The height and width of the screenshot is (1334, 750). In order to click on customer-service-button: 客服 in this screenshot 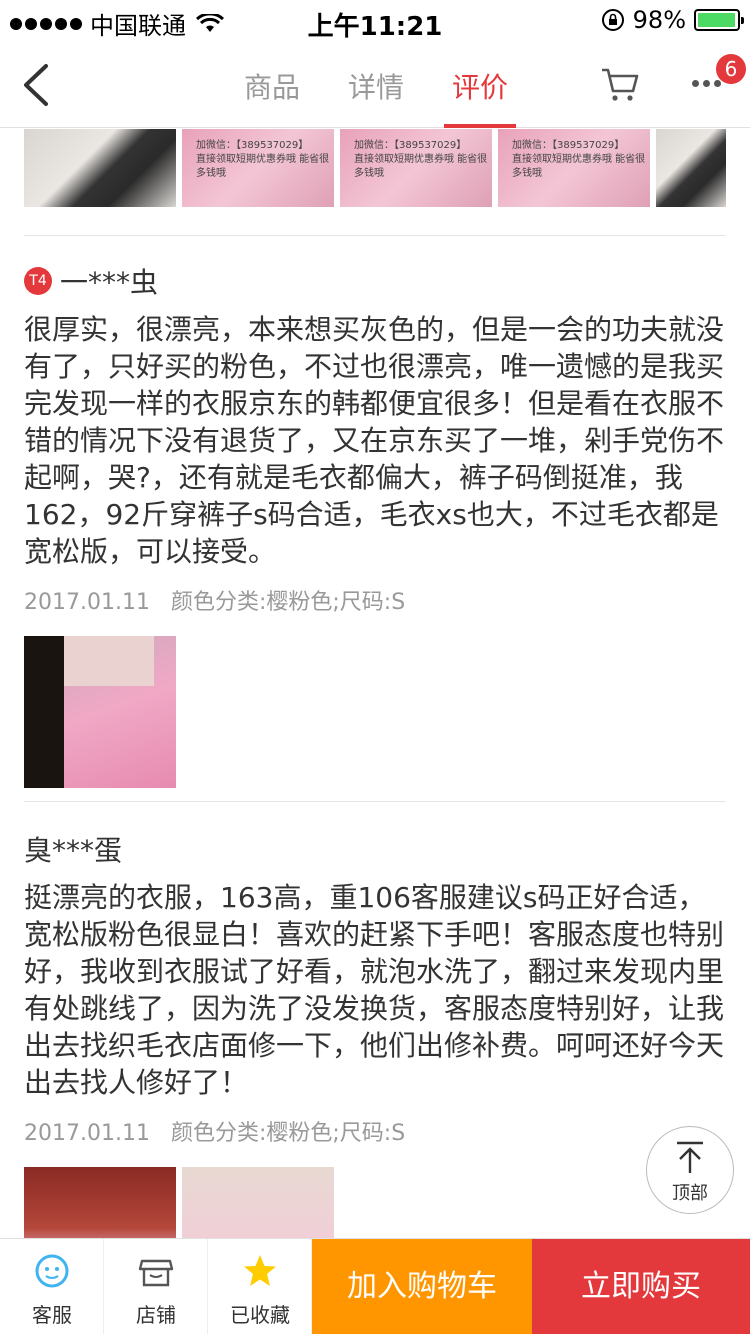, I will do `click(52, 1286)`.